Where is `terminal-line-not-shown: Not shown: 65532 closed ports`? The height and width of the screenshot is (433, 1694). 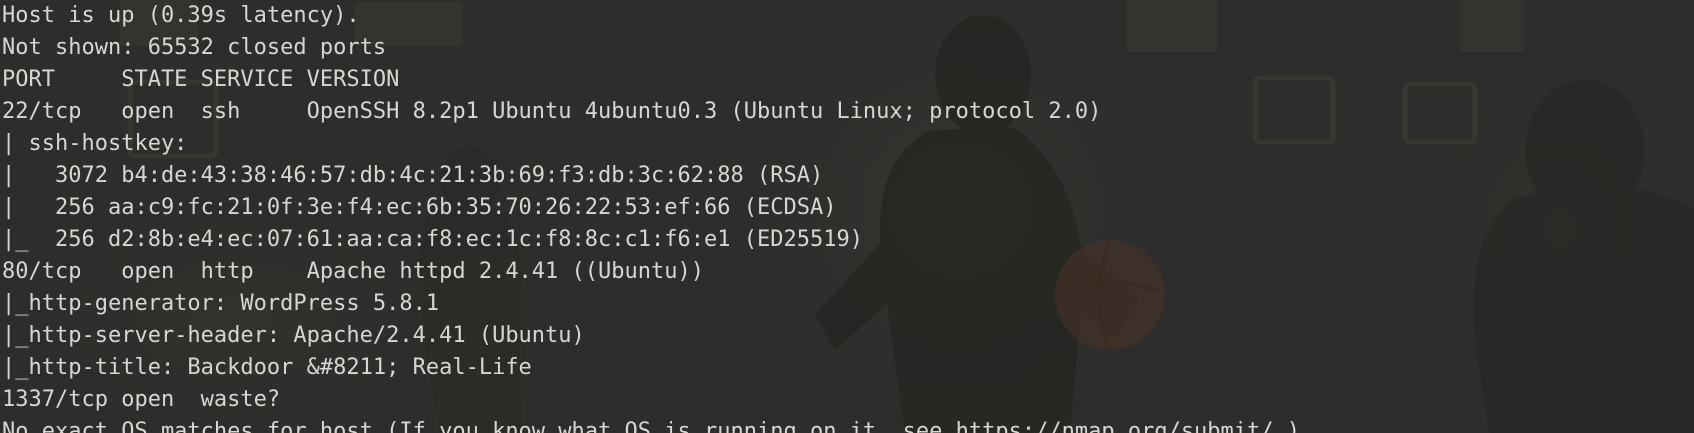 terminal-line-not-shown: Not shown: 65532 closed ports is located at coordinates (194, 47).